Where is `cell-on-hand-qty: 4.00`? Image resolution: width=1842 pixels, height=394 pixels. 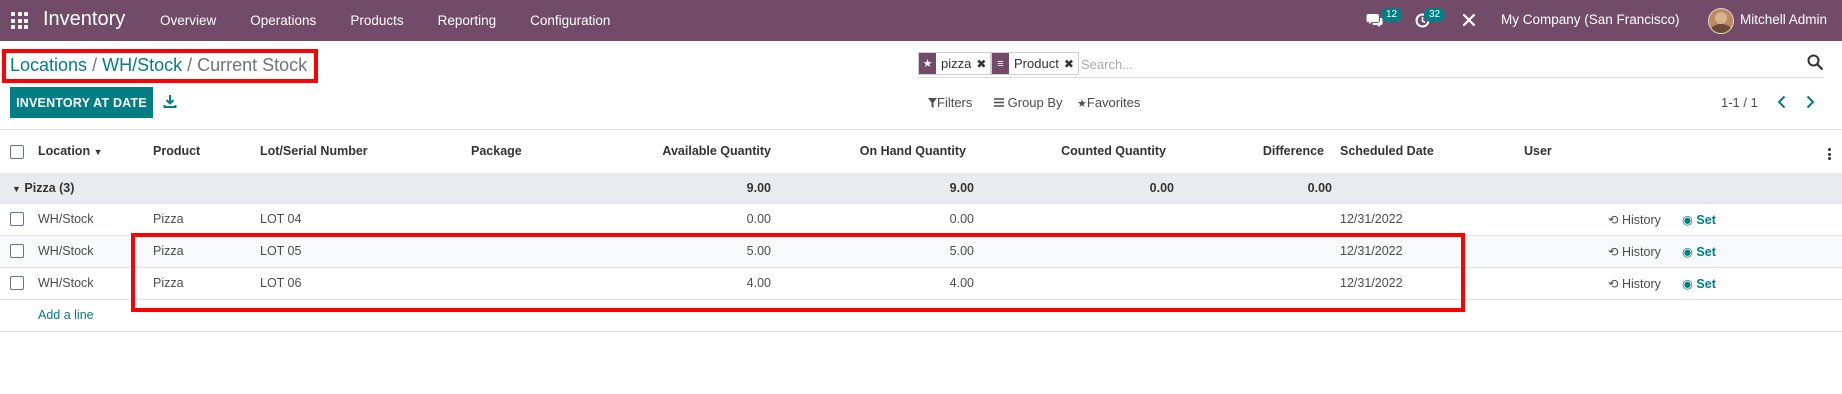
cell-on-hand-qty: 4.00 is located at coordinates (961, 283).